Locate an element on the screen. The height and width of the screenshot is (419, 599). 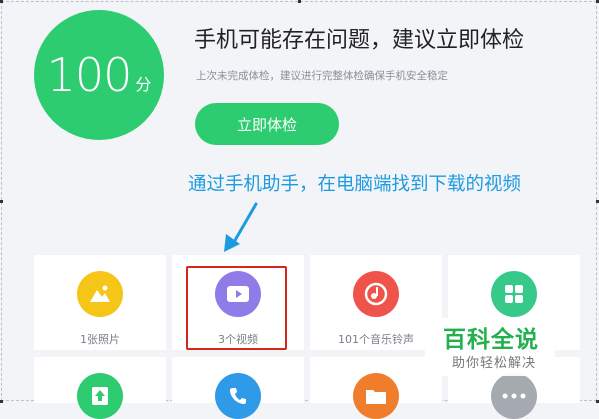
apps-icon is located at coordinates (514, 294).